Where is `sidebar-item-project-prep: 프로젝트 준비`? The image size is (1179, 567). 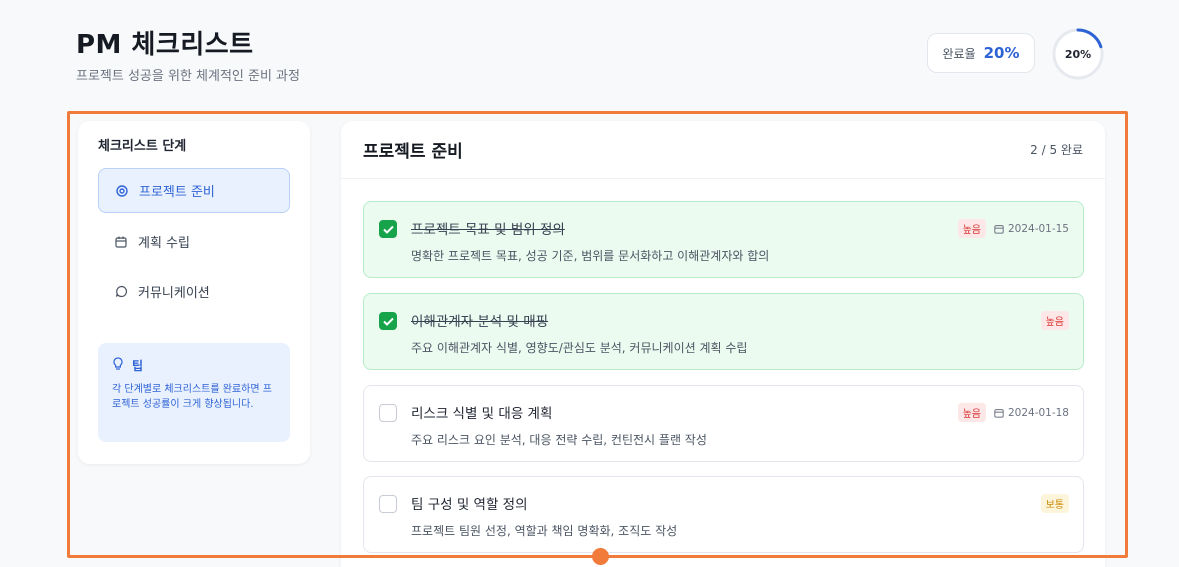 sidebar-item-project-prep: 프로젝트 준비 is located at coordinates (194, 190).